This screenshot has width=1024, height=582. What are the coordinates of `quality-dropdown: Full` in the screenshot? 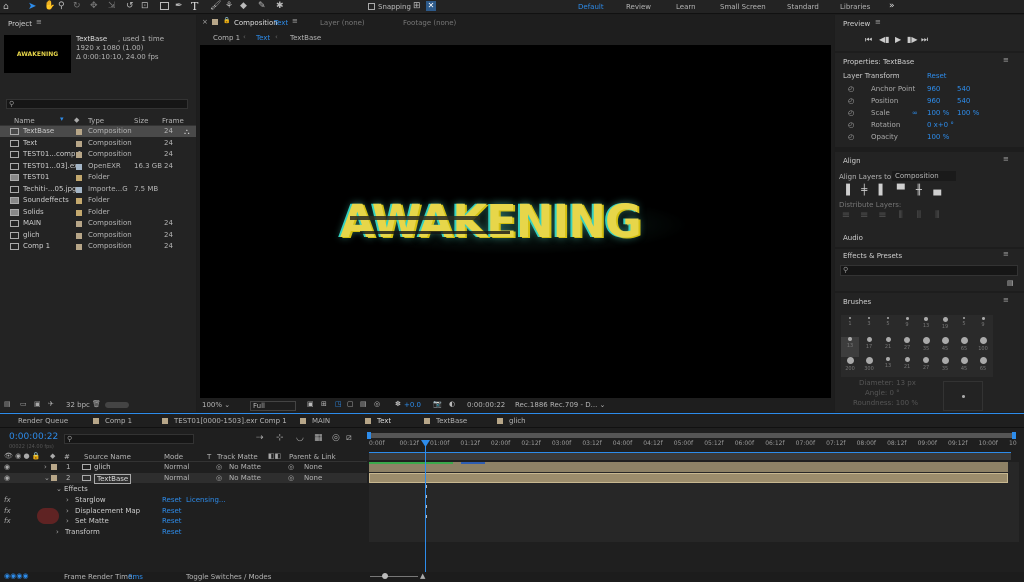 It's located at (273, 406).